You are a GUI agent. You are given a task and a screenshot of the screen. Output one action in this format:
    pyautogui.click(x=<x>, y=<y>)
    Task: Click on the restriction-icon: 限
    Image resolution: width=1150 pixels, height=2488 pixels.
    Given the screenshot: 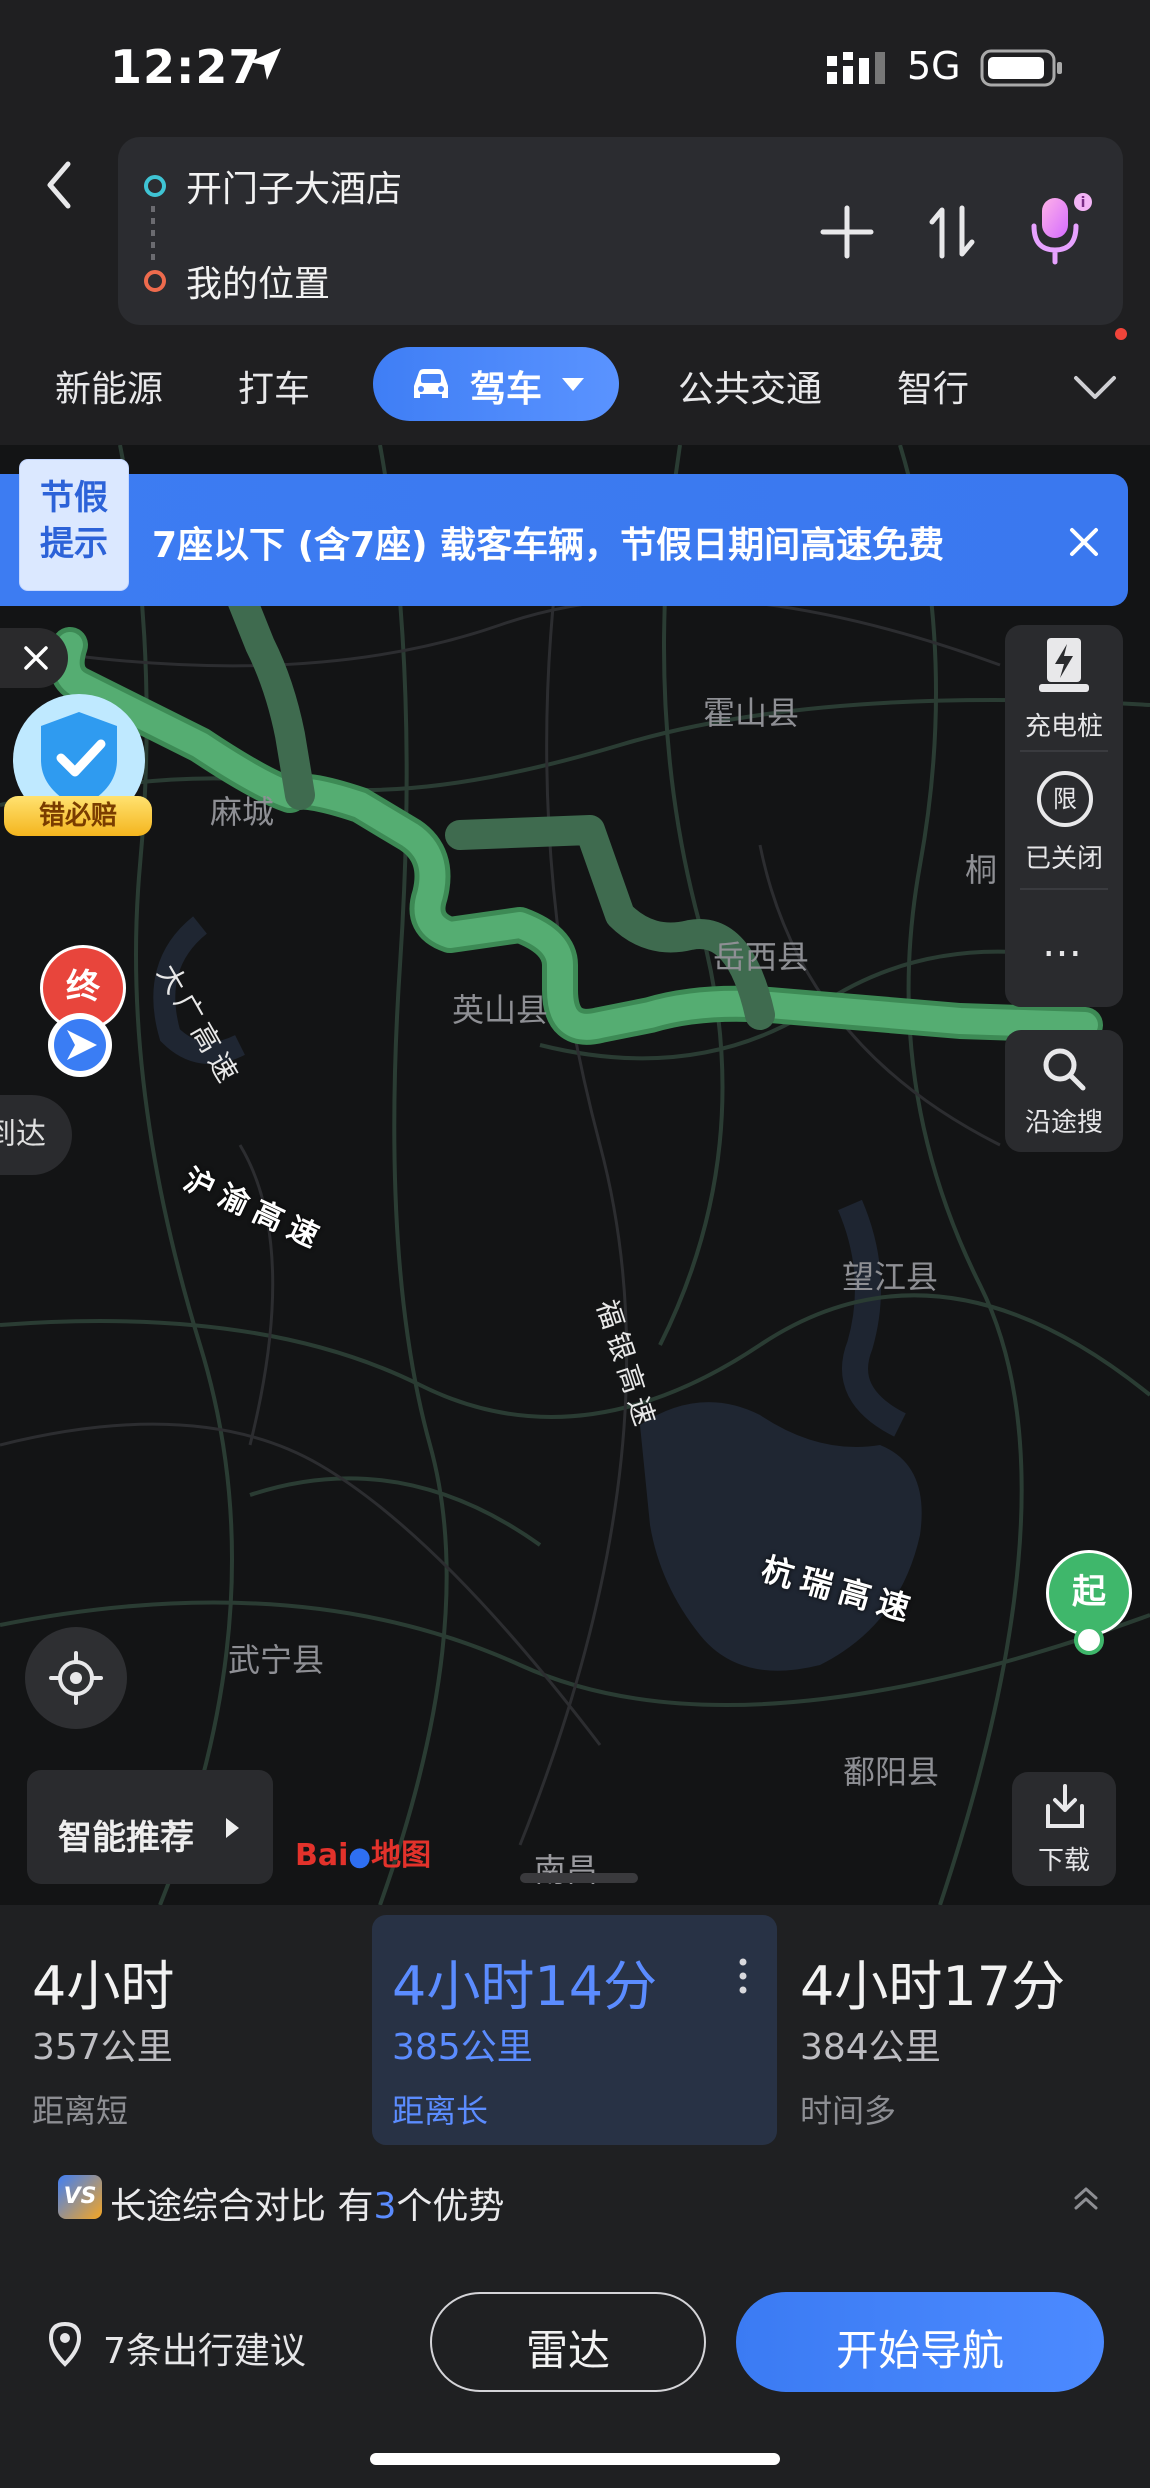 What is the action you would take?
    pyautogui.click(x=1065, y=799)
    